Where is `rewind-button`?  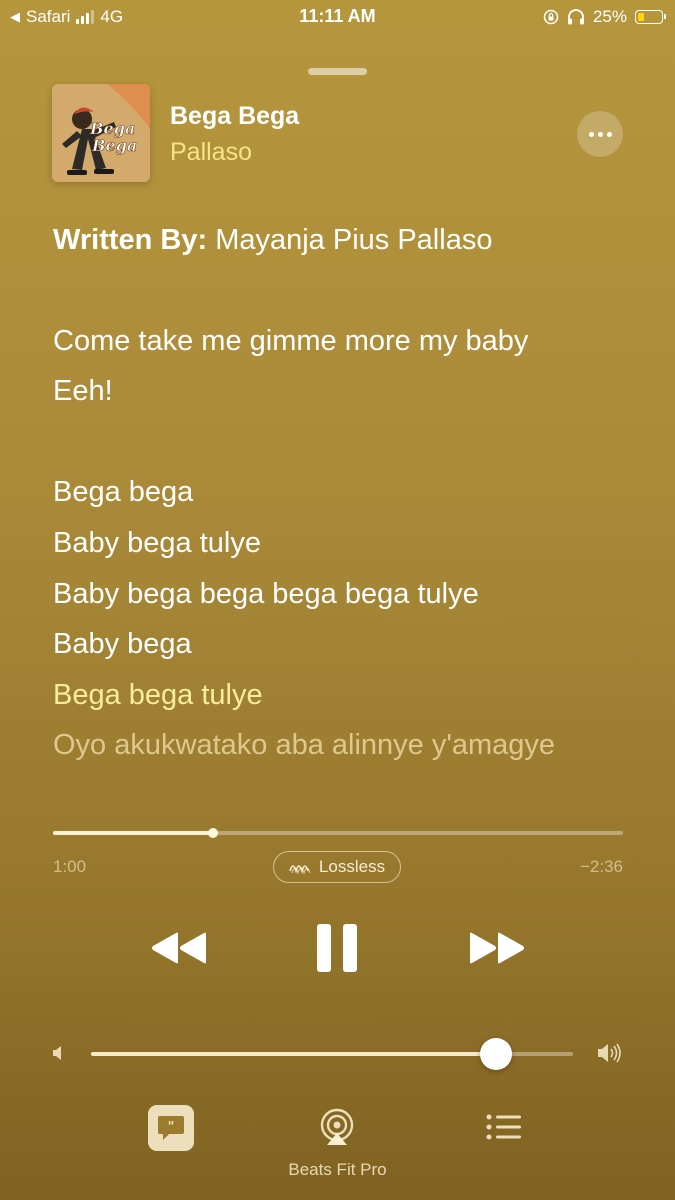
rewind-button is located at coordinates (179, 948).